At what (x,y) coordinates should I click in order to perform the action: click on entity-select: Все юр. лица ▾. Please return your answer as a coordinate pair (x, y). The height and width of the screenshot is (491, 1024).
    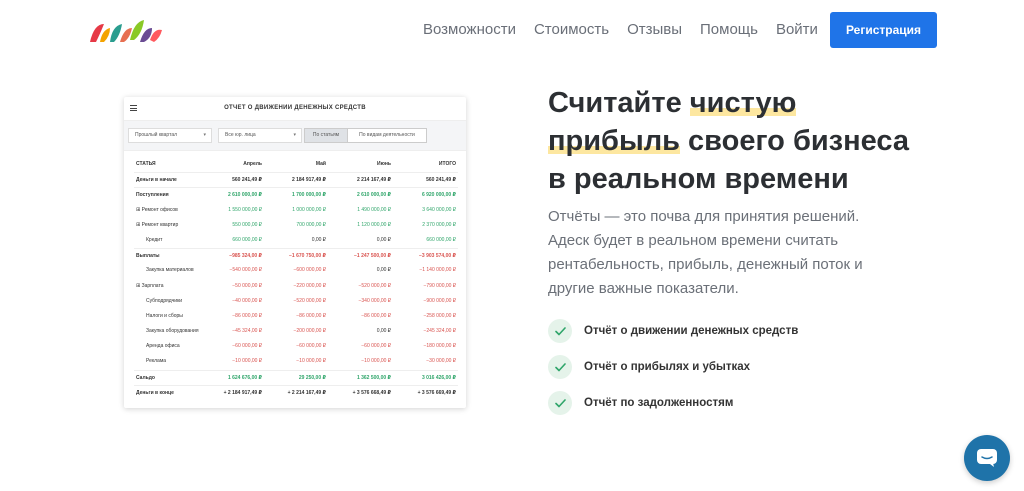
    Looking at the image, I should click on (260, 135).